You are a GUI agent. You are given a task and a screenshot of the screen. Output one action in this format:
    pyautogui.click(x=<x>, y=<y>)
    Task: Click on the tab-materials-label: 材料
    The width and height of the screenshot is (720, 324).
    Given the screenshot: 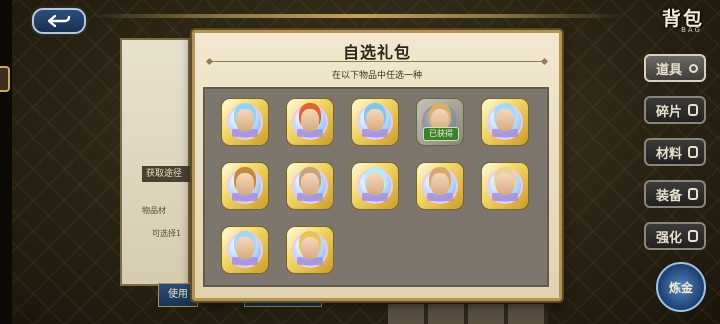 What is the action you would take?
    pyautogui.click(x=669, y=154)
    